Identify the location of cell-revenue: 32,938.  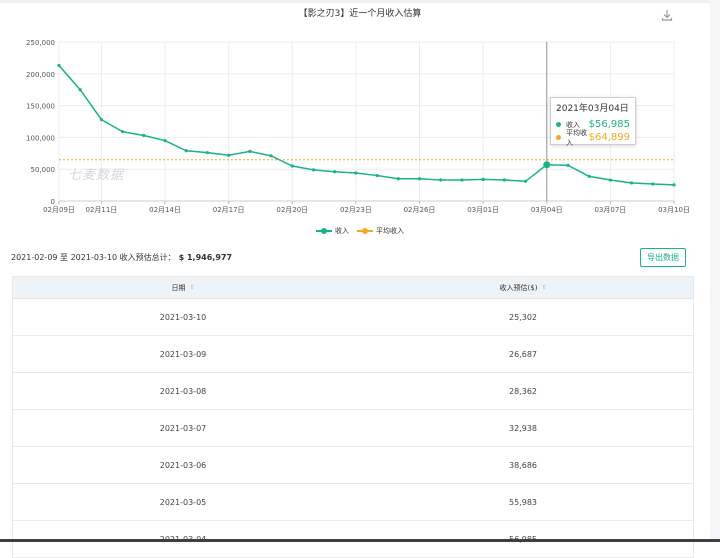
(523, 428).